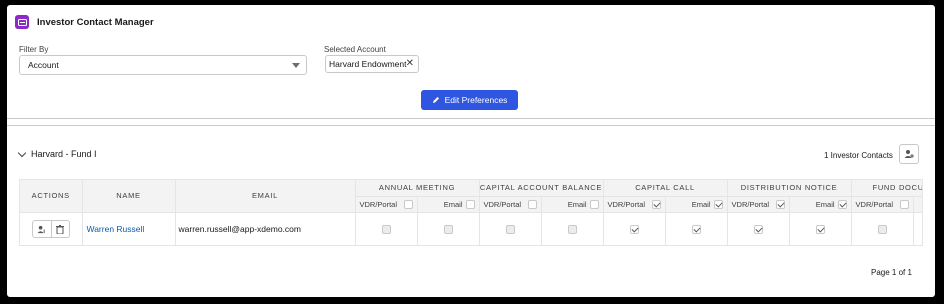  I want to click on contacts-count: 1 Investor Contacts, so click(858, 155).